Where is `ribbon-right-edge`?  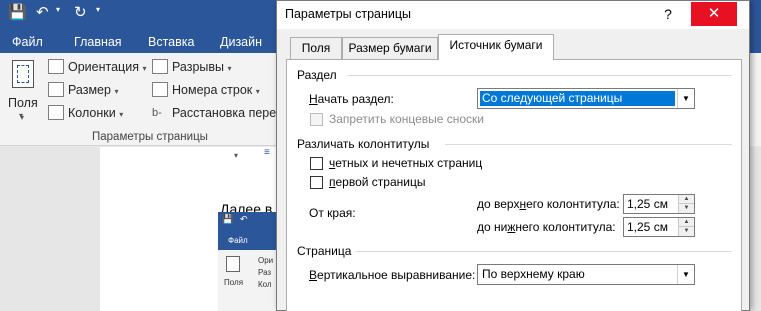
ribbon-right-edge is located at coordinates (755, 99).